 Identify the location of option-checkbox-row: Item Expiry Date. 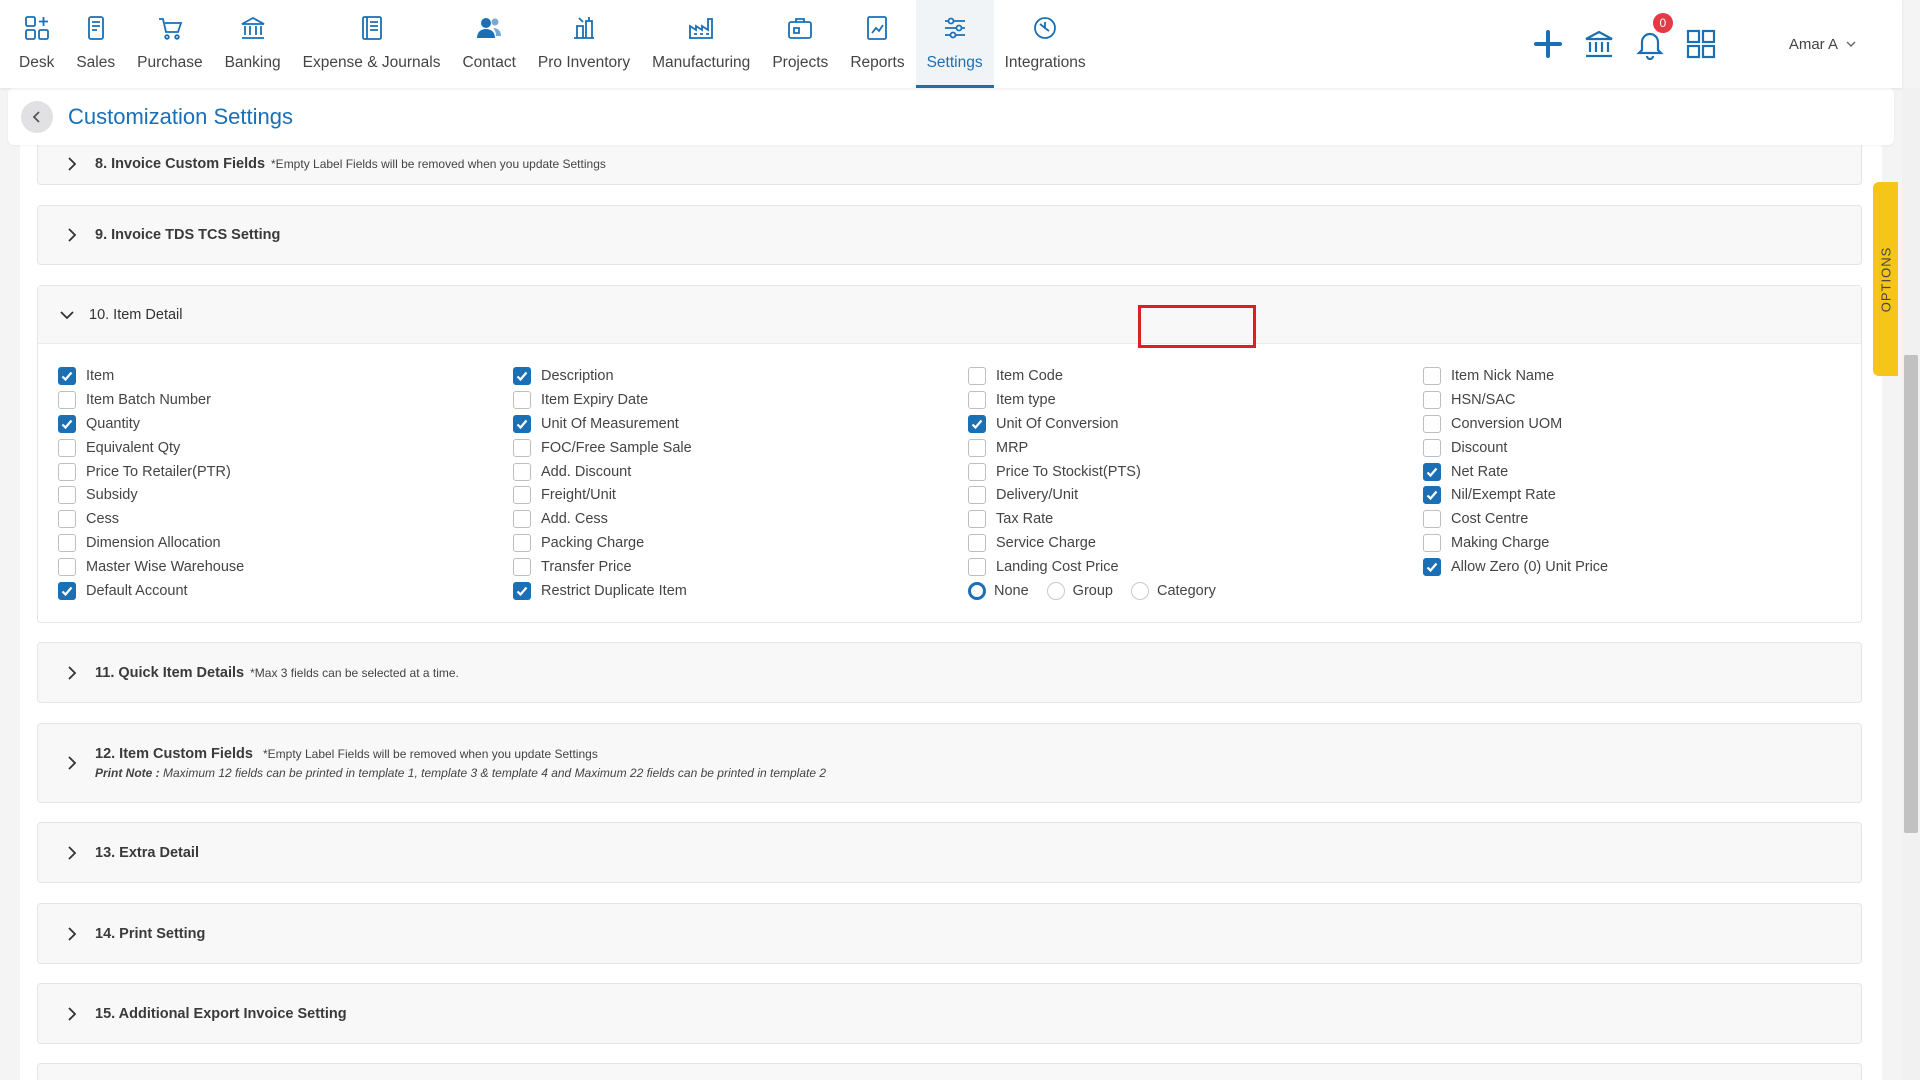
(602, 400).